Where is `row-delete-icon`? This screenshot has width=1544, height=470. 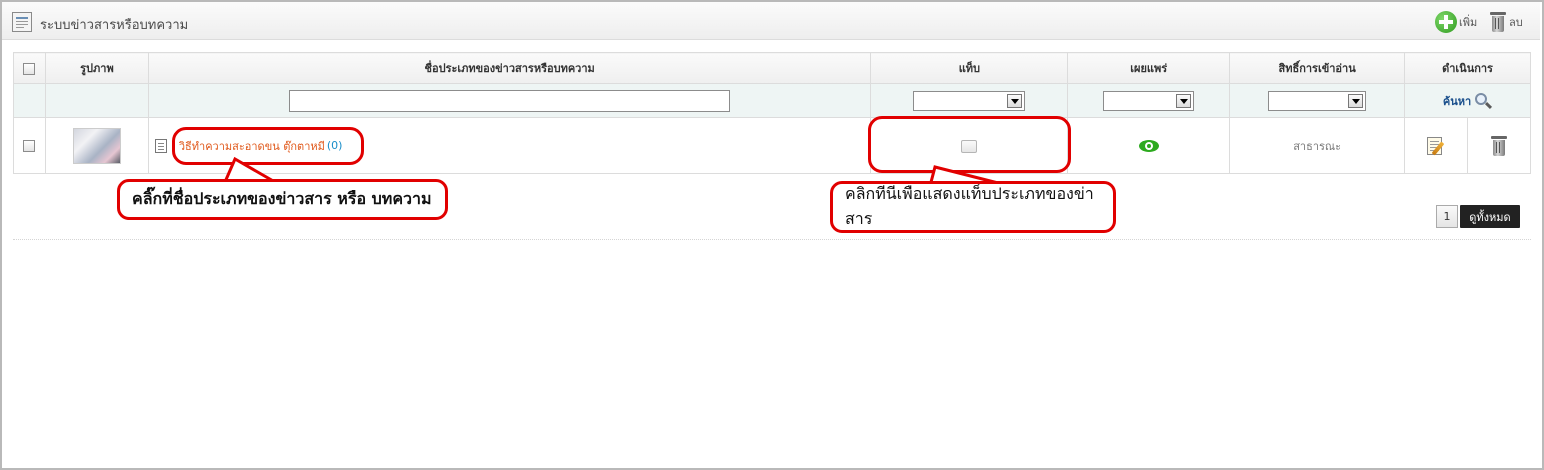
row-delete-icon is located at coordinates (1499, 146).